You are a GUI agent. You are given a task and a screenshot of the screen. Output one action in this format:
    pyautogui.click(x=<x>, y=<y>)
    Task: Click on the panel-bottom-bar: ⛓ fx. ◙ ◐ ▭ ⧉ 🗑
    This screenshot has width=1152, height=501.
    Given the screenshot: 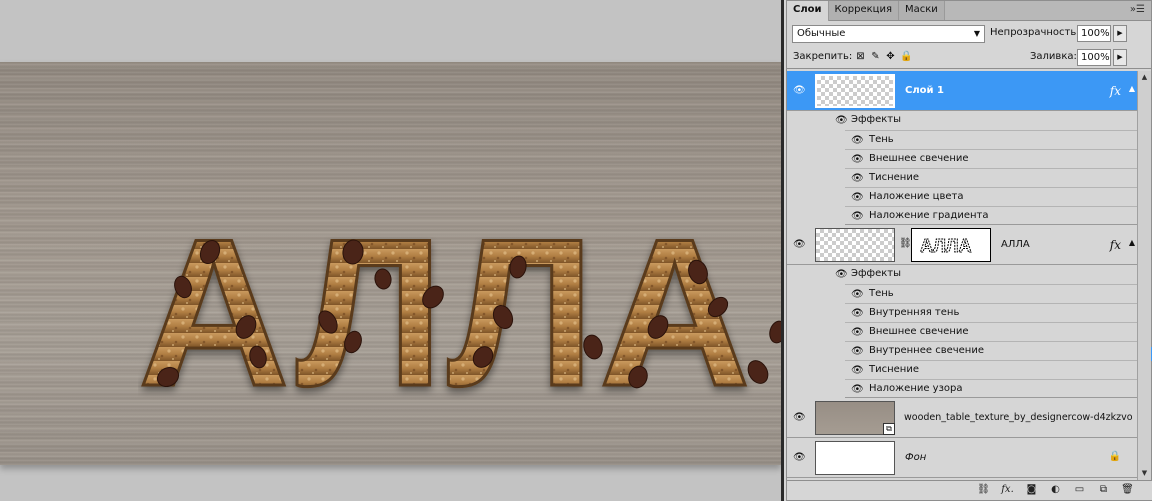 What is the action you would take?
    pyautogui.click(x=969, y=490)
    